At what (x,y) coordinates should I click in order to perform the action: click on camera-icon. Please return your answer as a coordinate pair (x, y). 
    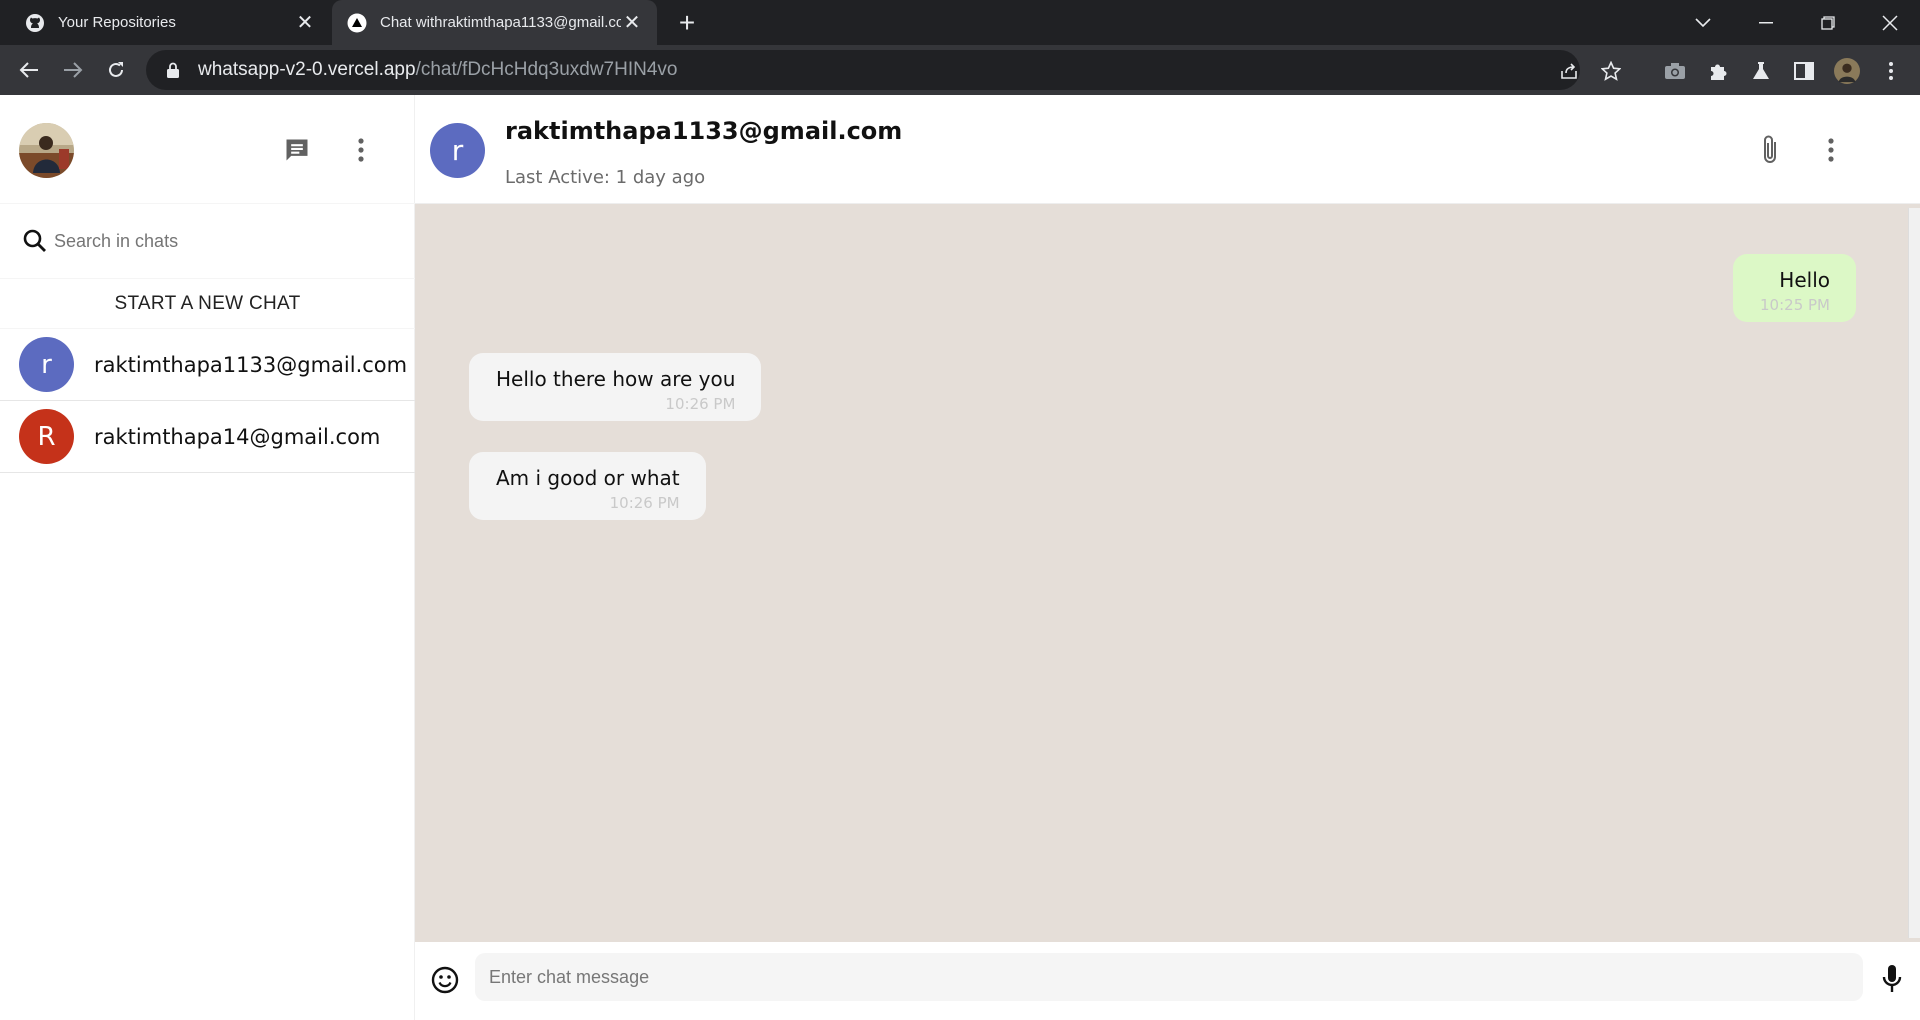
    Looking at the image, I should click on (1675, 71).